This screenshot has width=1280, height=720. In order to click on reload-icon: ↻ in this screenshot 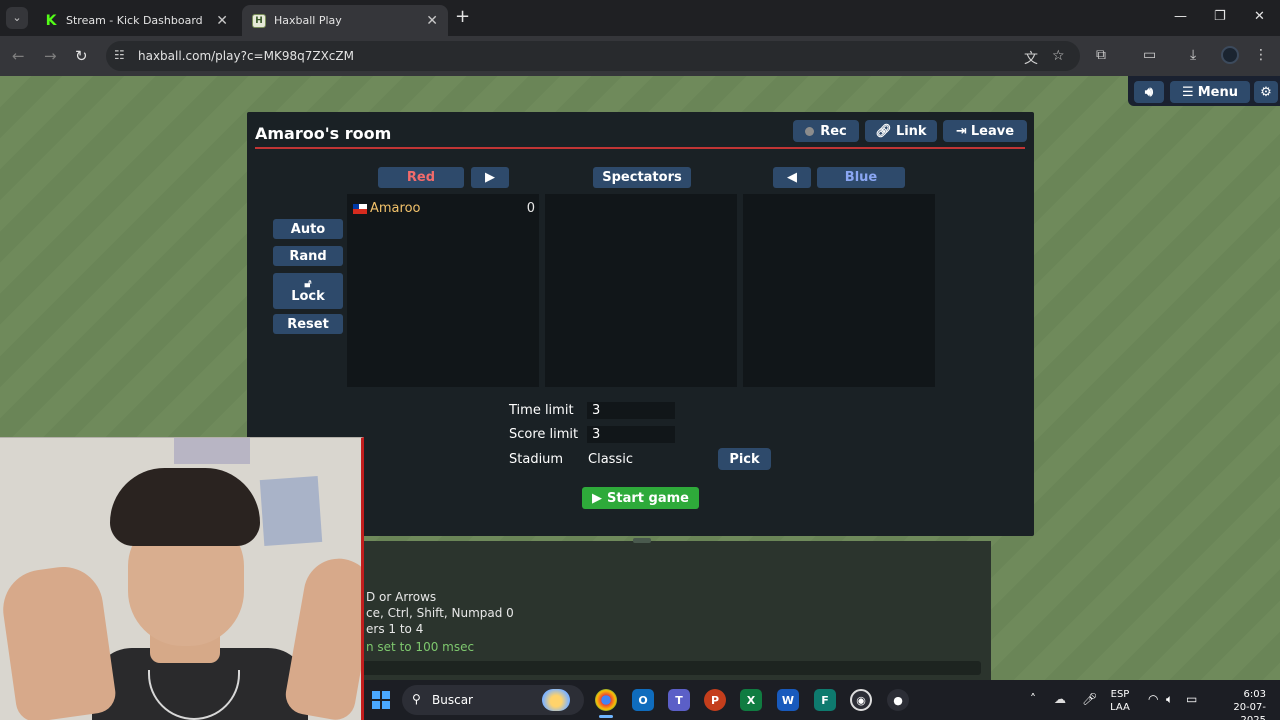, I will do `click(81, 56)`.